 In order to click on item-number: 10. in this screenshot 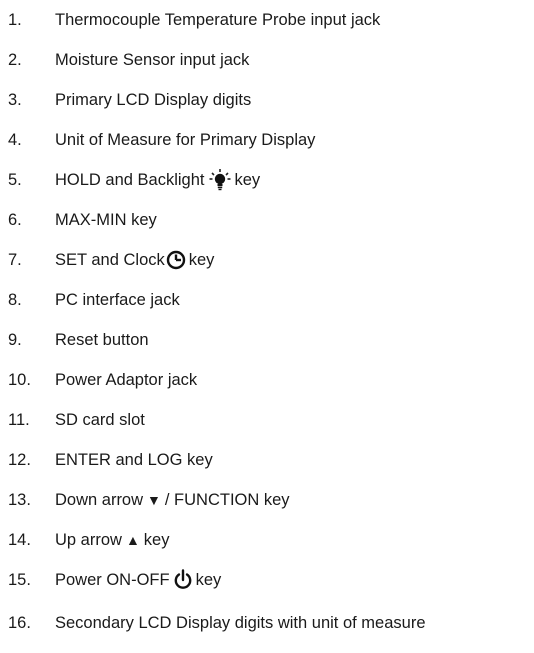, I will do `click(19, 380)`.